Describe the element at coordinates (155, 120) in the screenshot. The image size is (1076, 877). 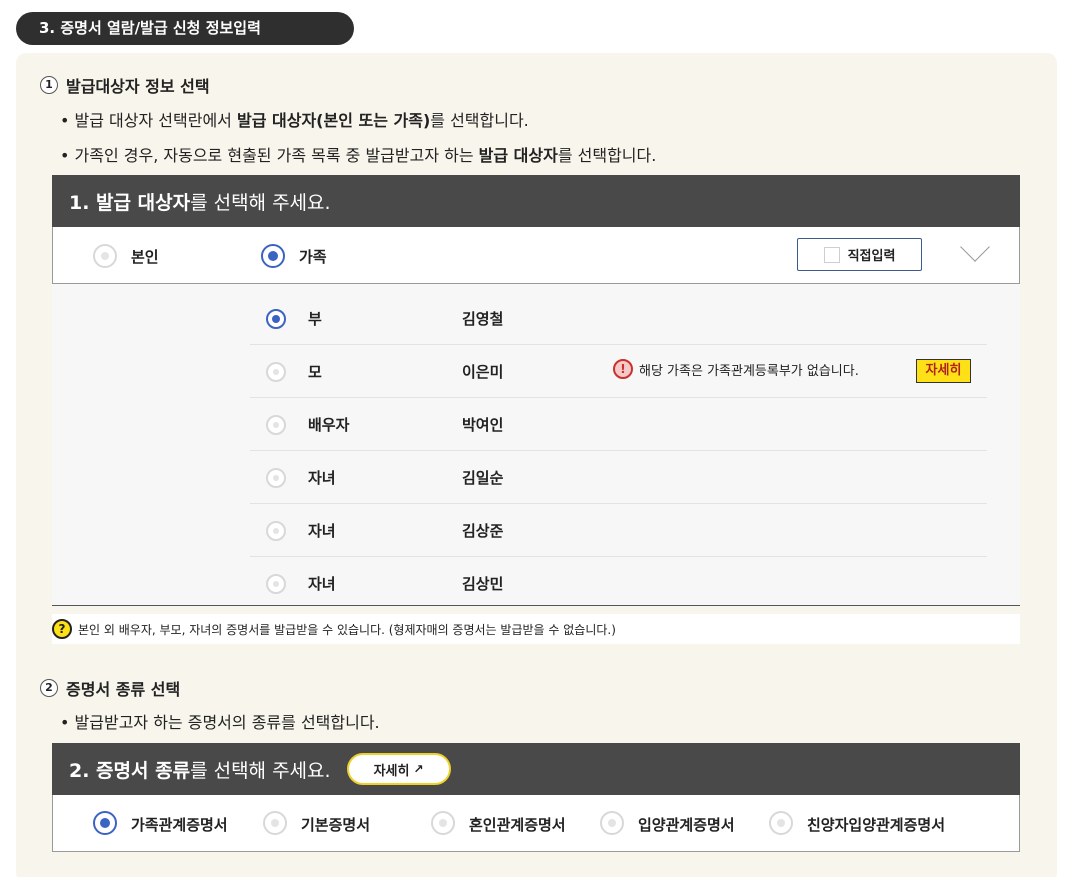
I see `bullet-text: 발급 대상자 선택란에서` at that location.